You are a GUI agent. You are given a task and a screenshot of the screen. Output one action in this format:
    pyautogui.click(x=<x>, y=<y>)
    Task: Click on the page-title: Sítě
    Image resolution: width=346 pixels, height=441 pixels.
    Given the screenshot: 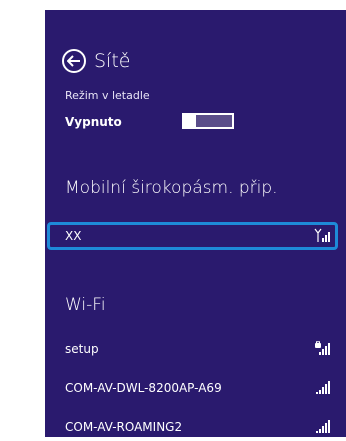 What is the action you would take?
    pyautogui.click(x=112, y=61)
    